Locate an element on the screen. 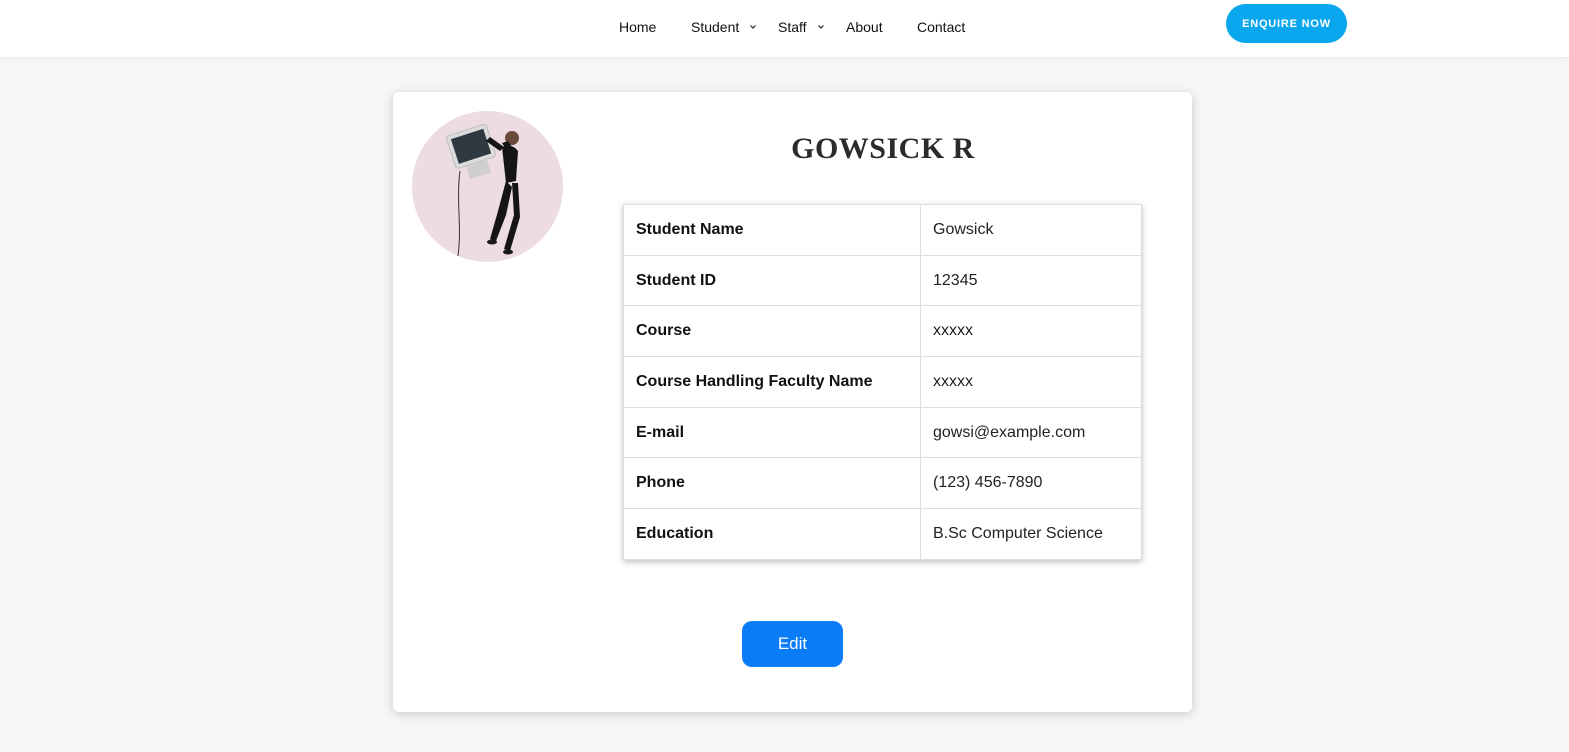  row-label: Course is located at coordinates (772, 331).